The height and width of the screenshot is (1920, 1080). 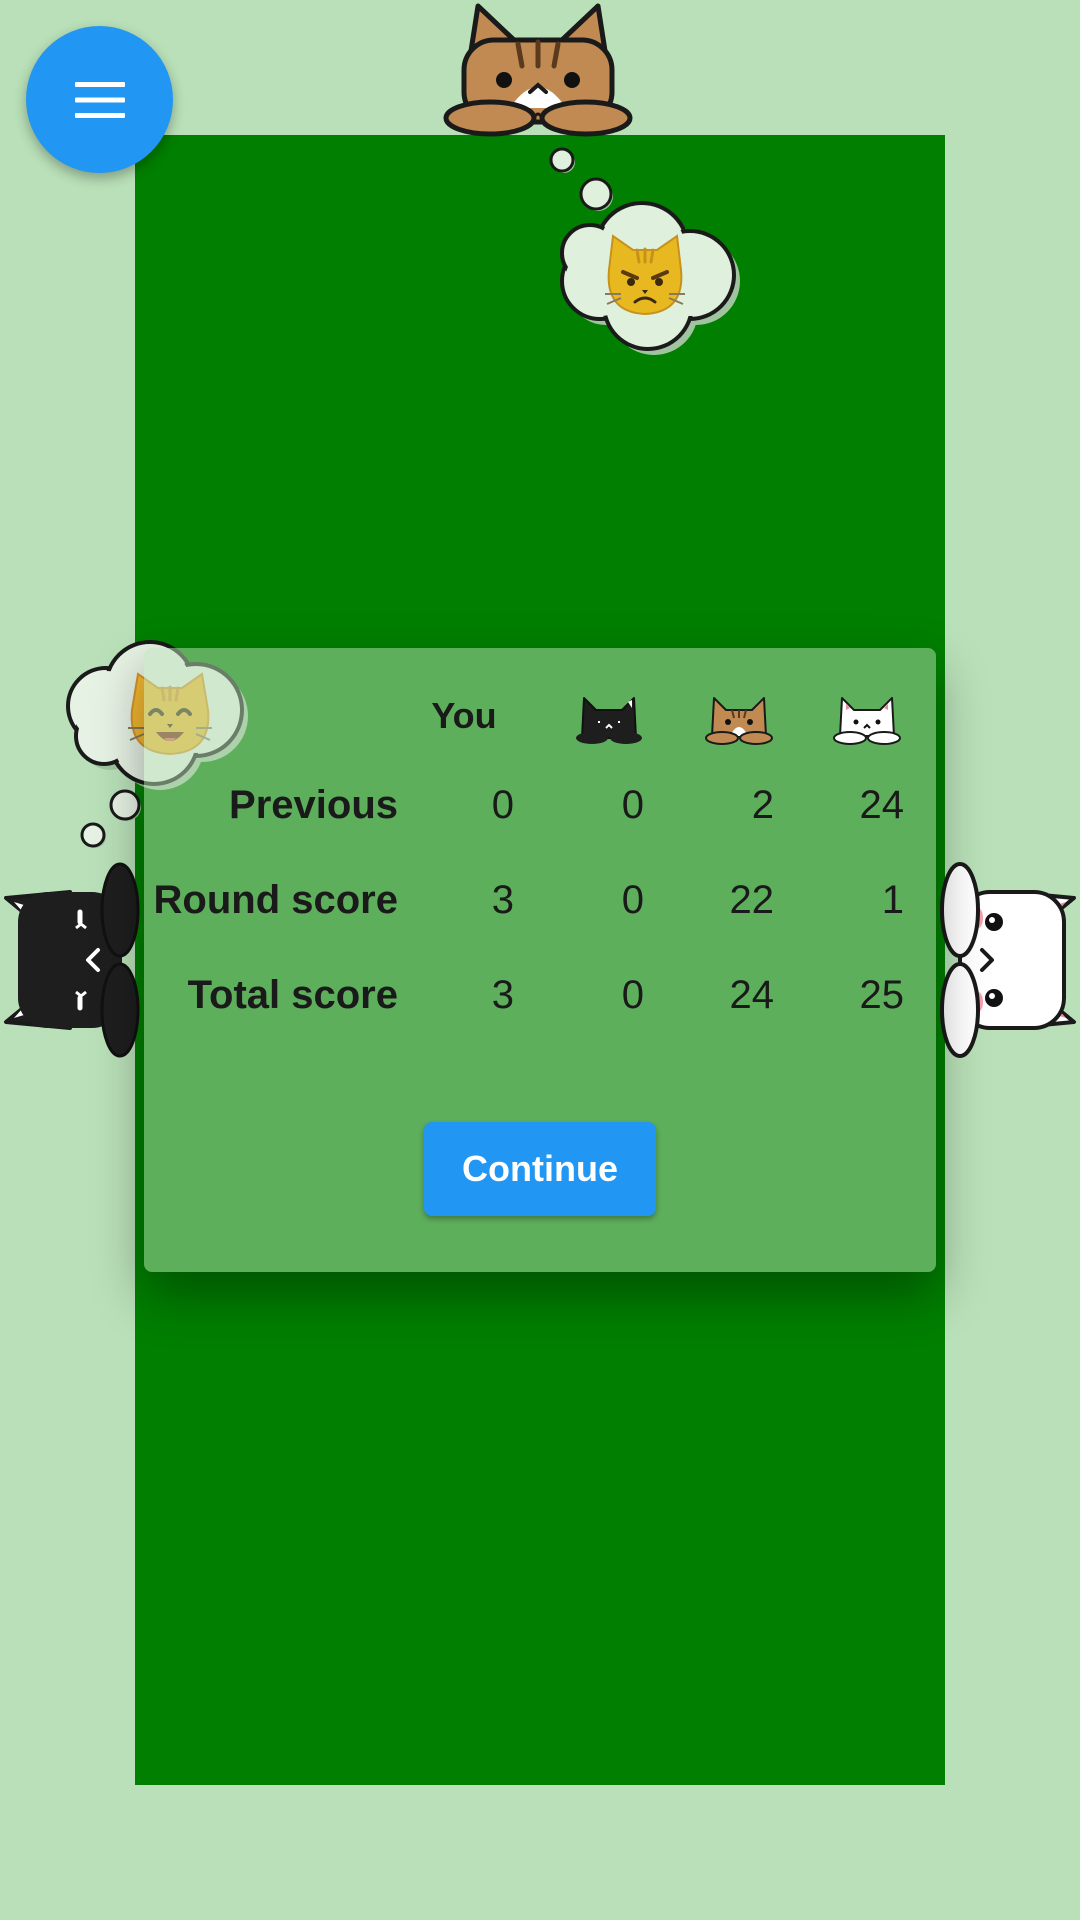 I want to click on tabby-cat-opponent, so click(x=538, y=70).